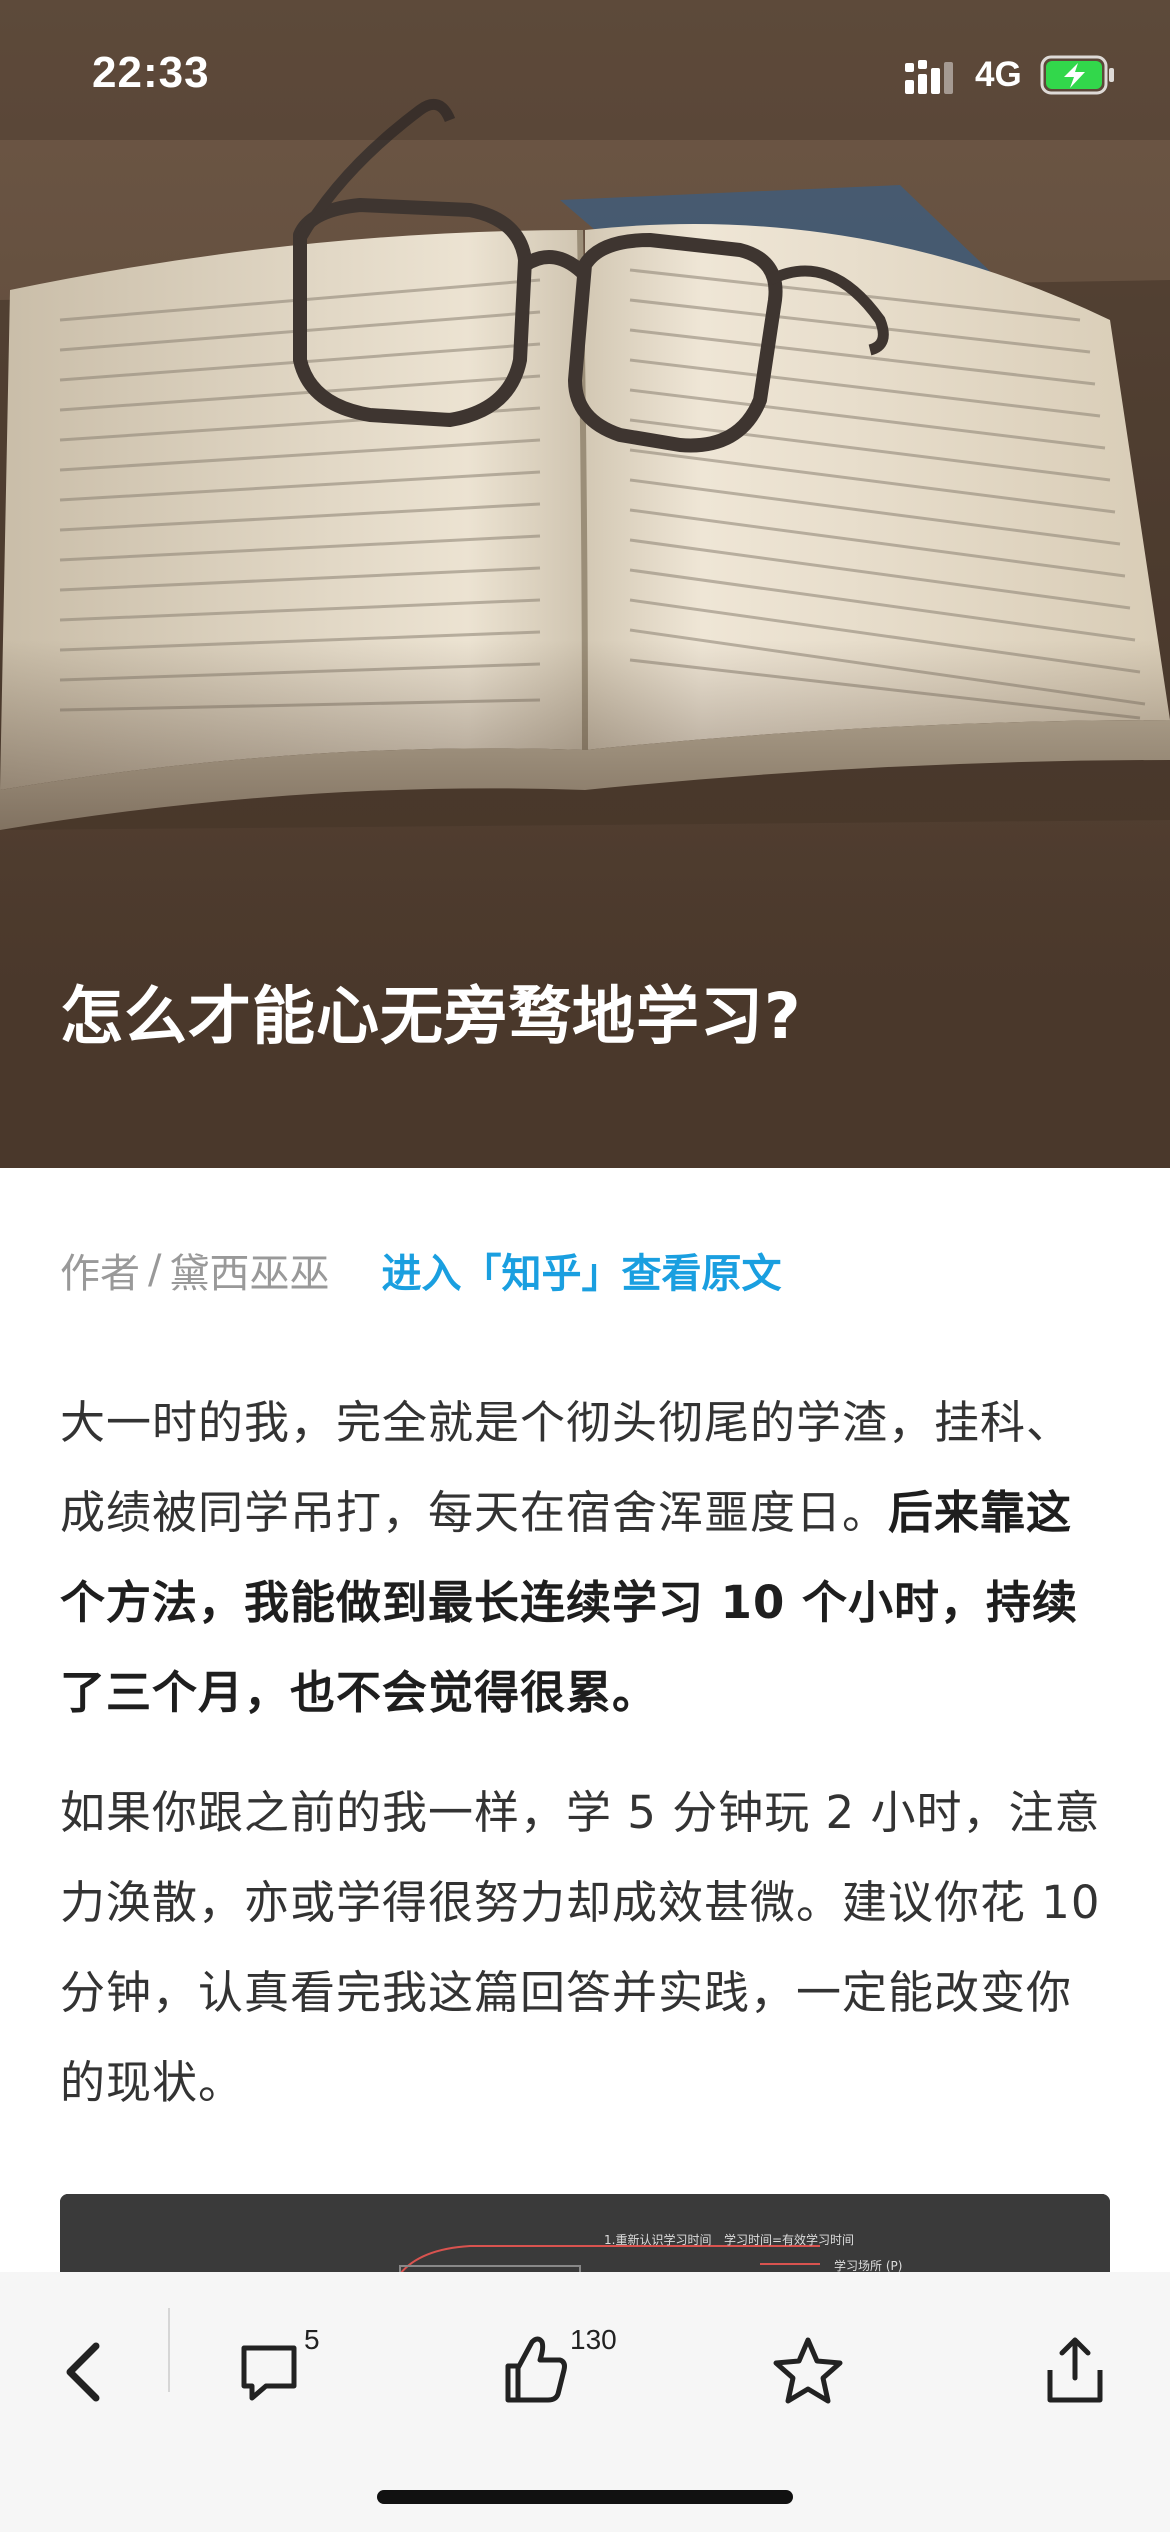 The width and height of the screenshot is (1170, 2532). What do you see at coordinates (169, 2350) in the screenshot?
I see `toolbar-divider` at bounding box center [169, 2350].